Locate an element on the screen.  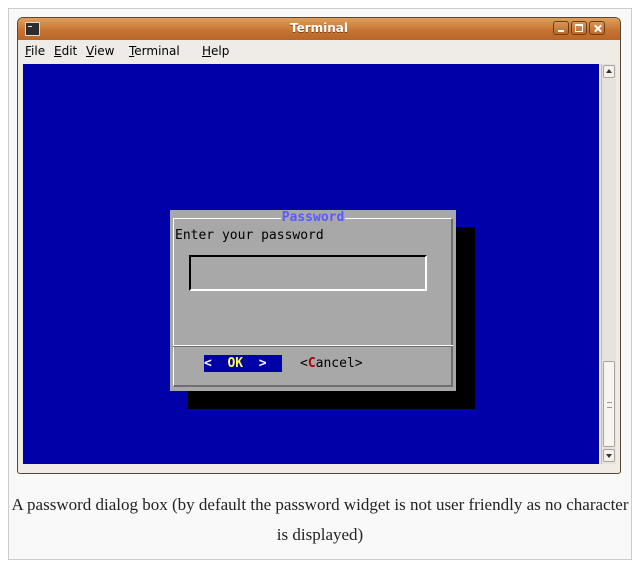
cancel-left-bracket: < is located at coordinates (304, 363).